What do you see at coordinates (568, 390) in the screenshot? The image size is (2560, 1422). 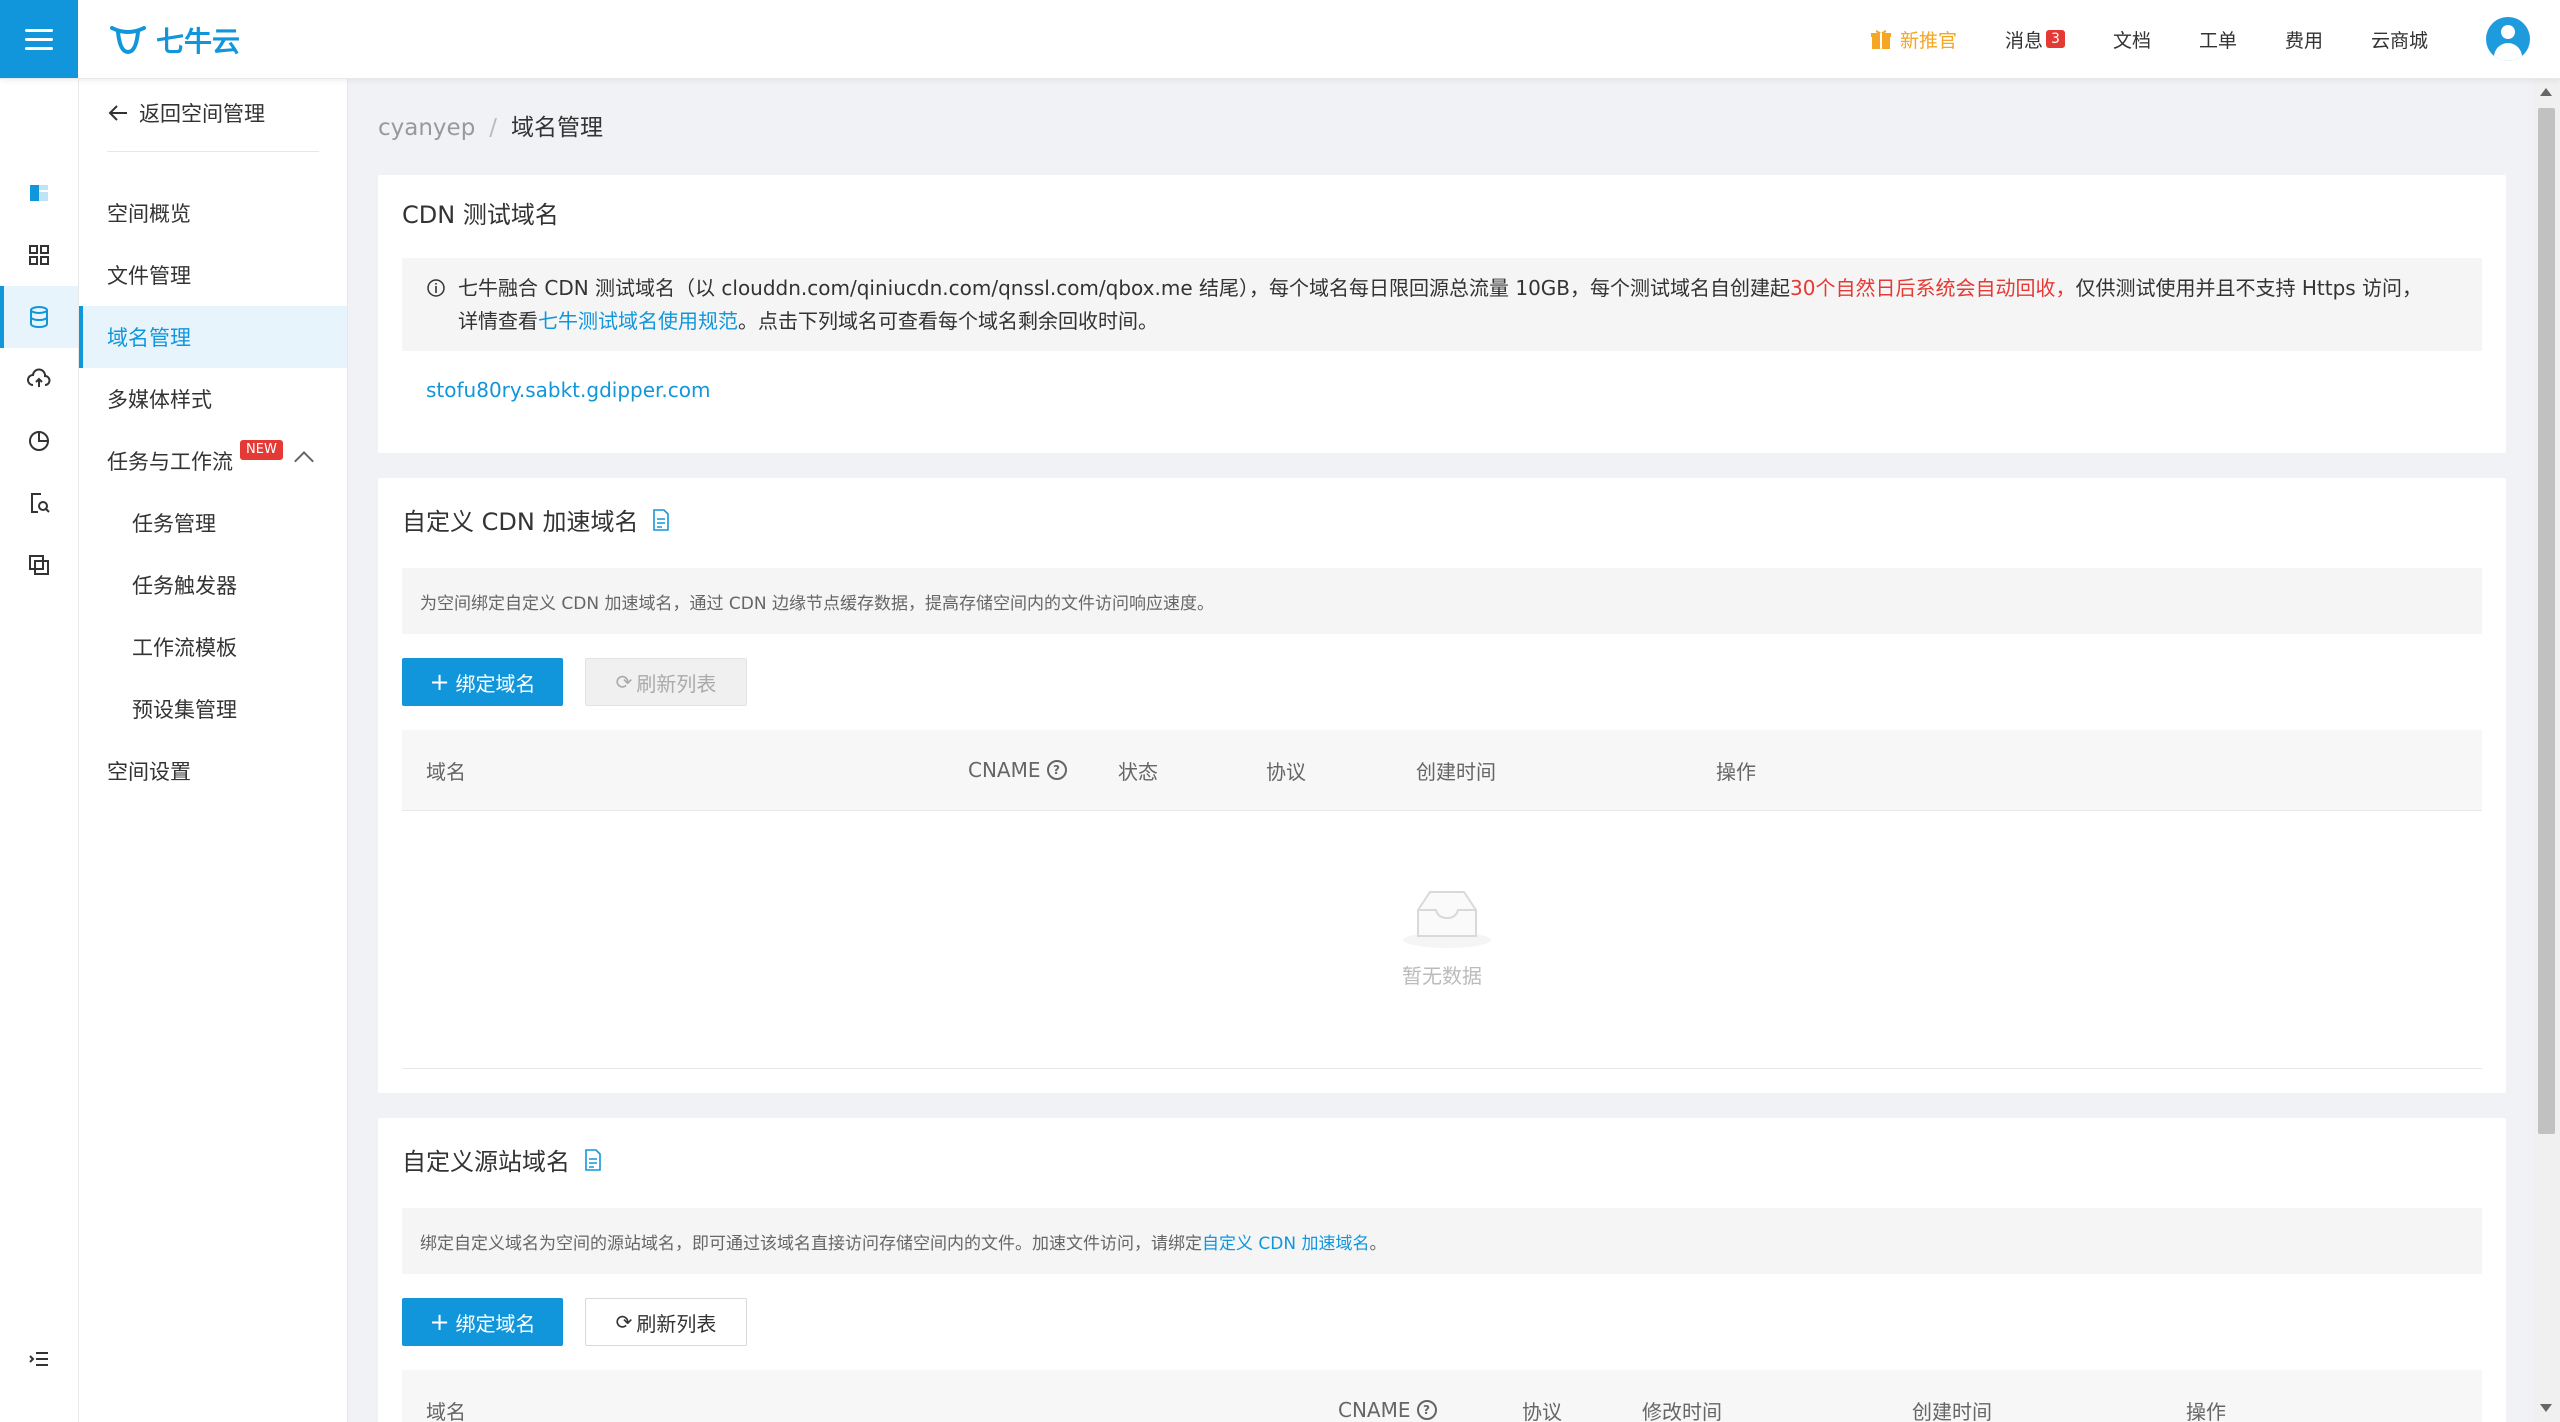 I see `test-domain-link: stofu80ry.sabkt.gdipper.com` at bounding box center [568, 390].